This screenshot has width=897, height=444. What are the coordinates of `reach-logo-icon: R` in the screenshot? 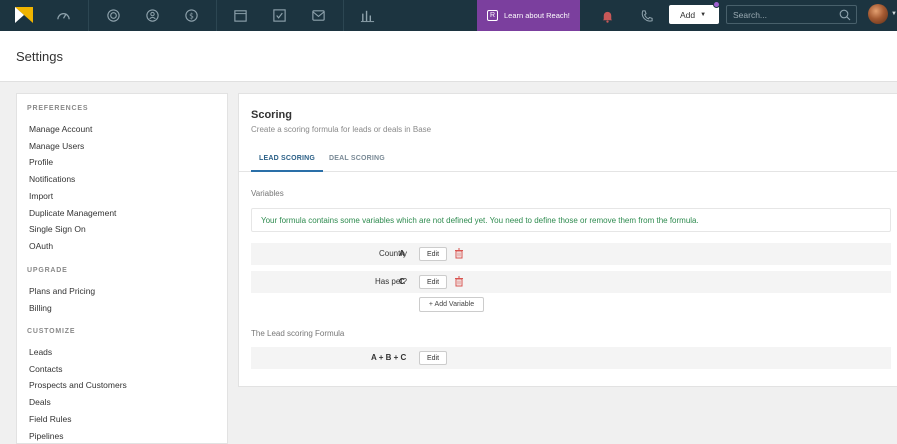 It's located at (492, 15).